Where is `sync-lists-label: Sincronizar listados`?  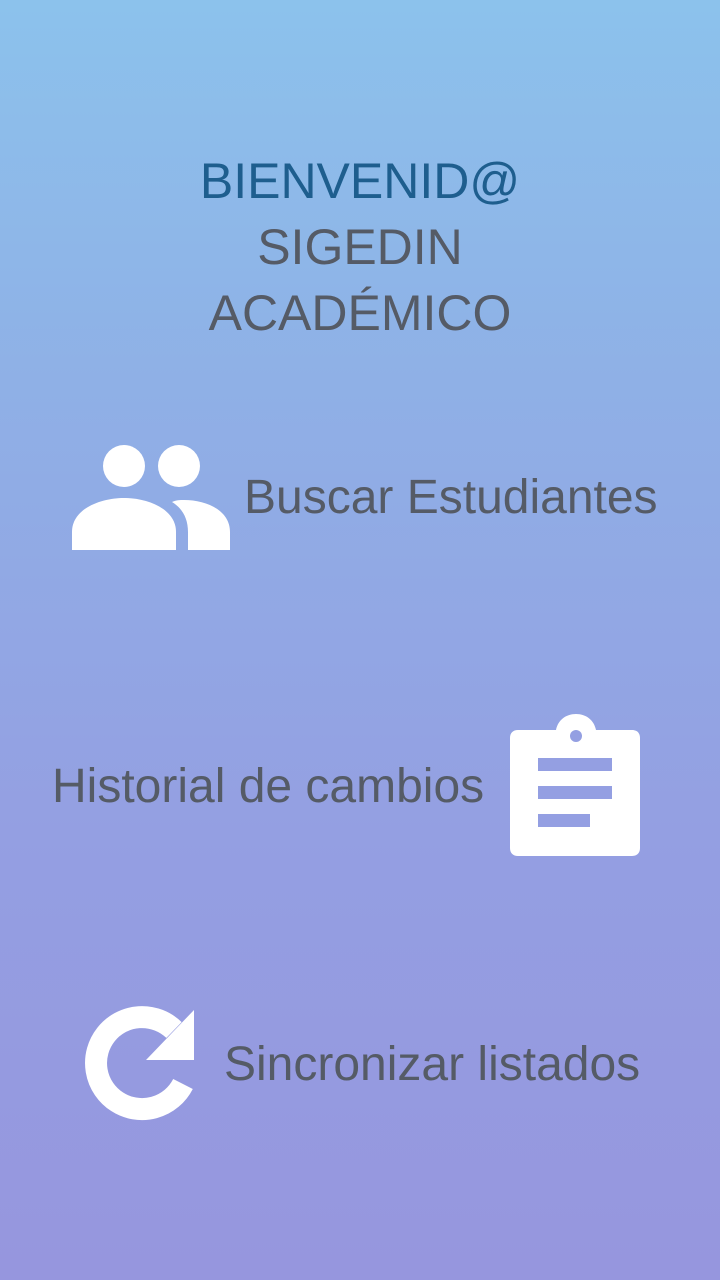 sync-lists-label: Sincronizar listados is located at coordinates (432, 1064).